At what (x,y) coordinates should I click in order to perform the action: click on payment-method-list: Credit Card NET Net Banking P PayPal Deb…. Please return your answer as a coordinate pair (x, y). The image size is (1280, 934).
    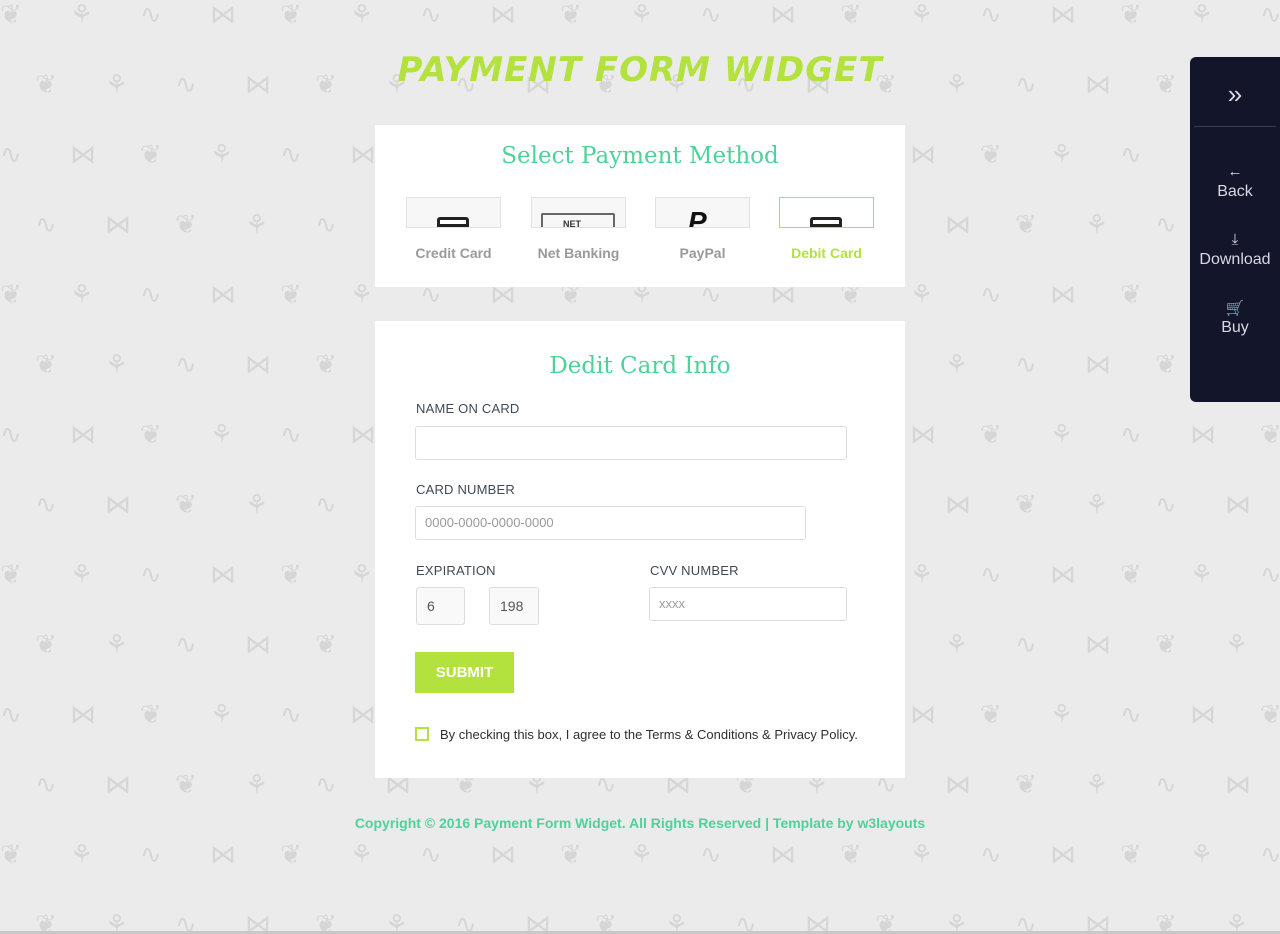
    Looking at the image, I should click on (640, 232).